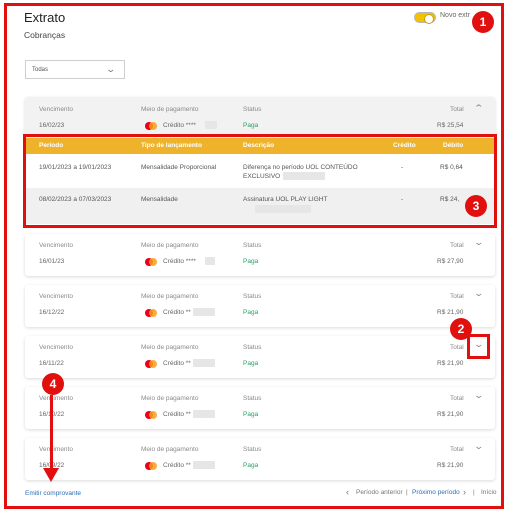 The width and height of the screenshot is (508, 513). Describe the element at coordinates (455, 15) in the screenshot. I see `new-statement-toggle-label: Novo extr` at that location.